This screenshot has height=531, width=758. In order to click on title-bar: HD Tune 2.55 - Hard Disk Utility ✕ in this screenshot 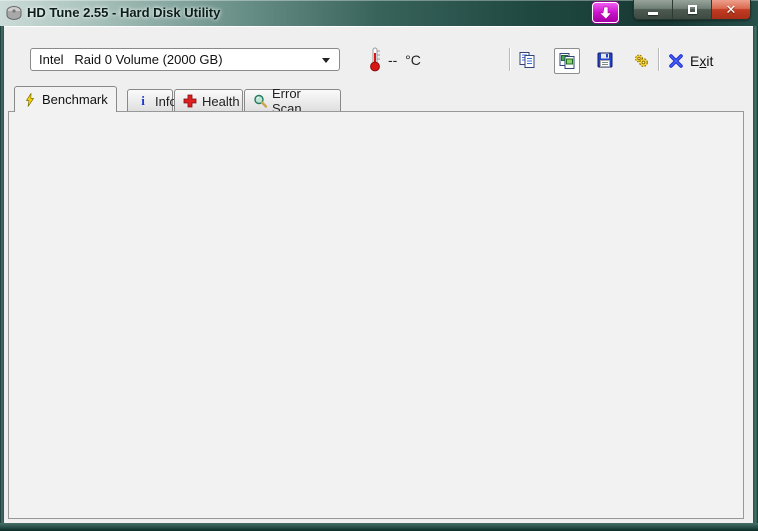, I will do `click(379, 13)`.